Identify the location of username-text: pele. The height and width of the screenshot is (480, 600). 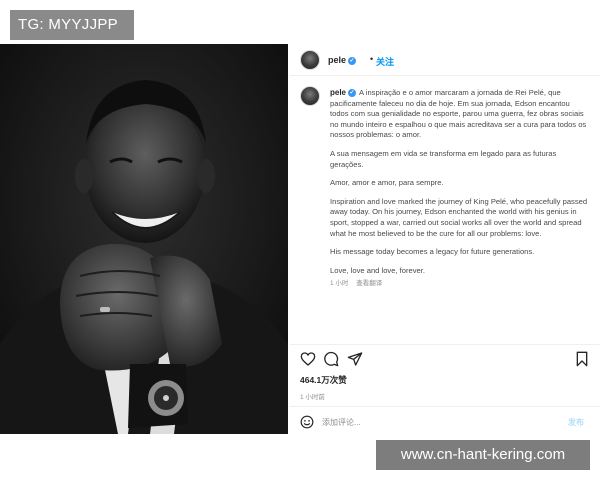
(337, 60).